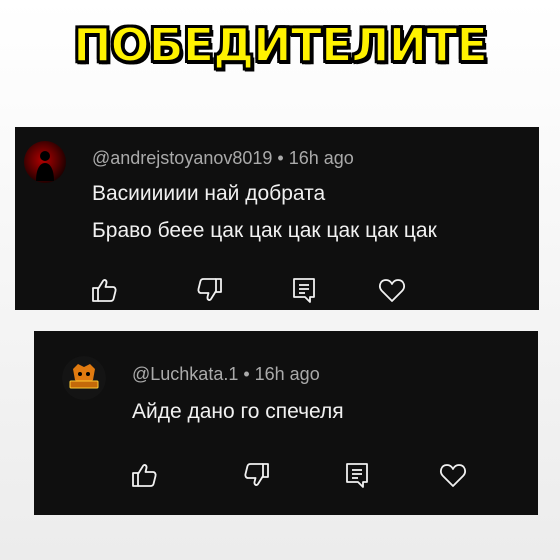 This screenshot has height=560, width=560. Describe the element at coordinates (223, 158) in the screenshot. I see `comment-meta: @andrejstoyanov8019 • 16h ago` at that location.